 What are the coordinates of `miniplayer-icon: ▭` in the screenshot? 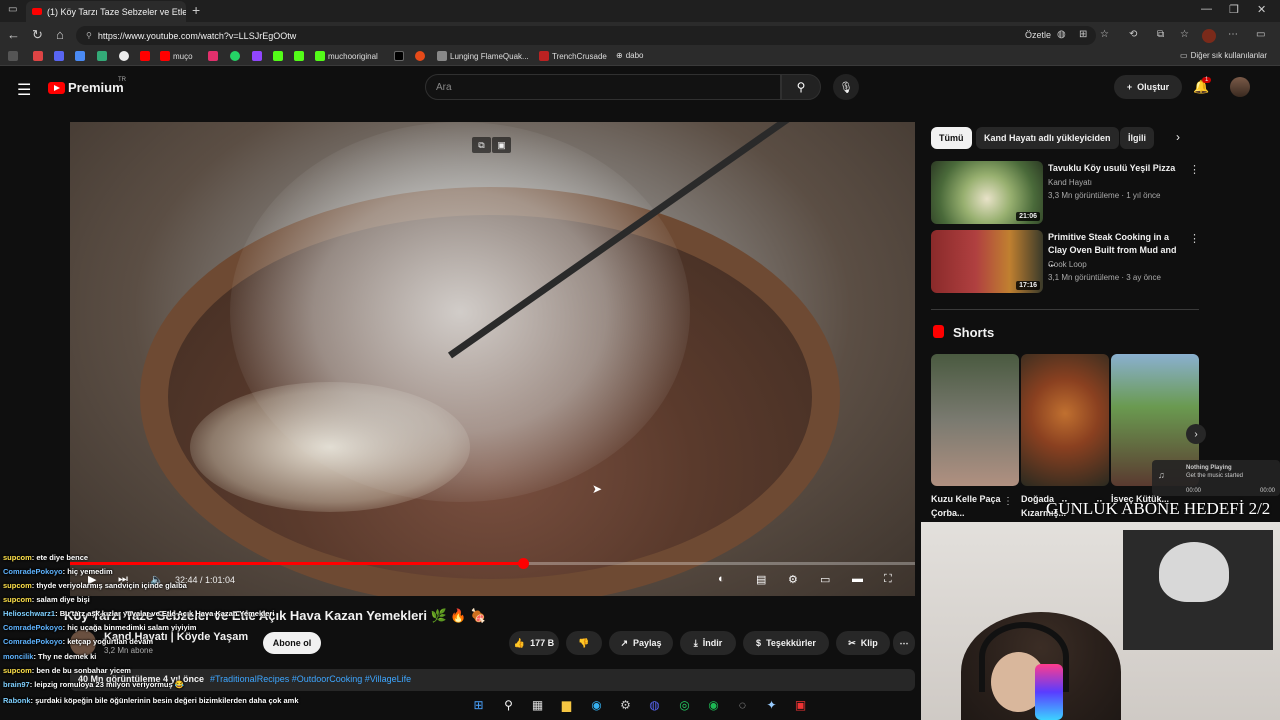 It's located at (825, 579).